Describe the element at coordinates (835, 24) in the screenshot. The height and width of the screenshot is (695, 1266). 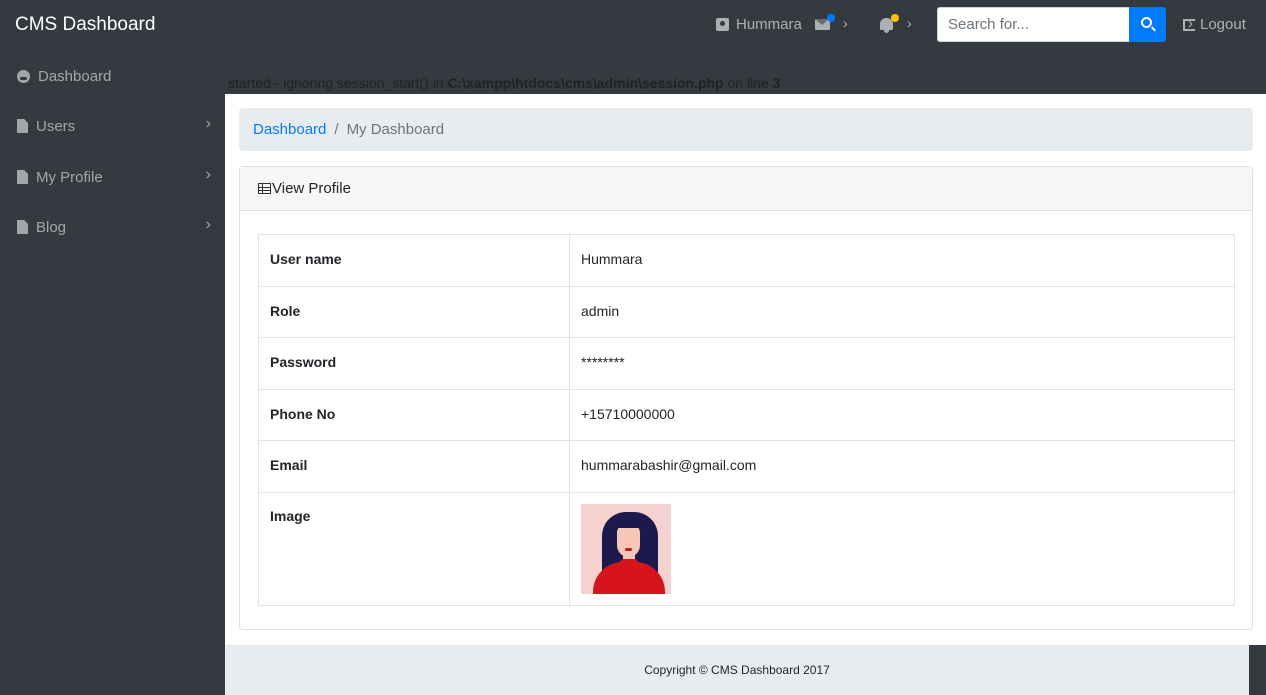
I see `messages-dropdown: ›` at that location.